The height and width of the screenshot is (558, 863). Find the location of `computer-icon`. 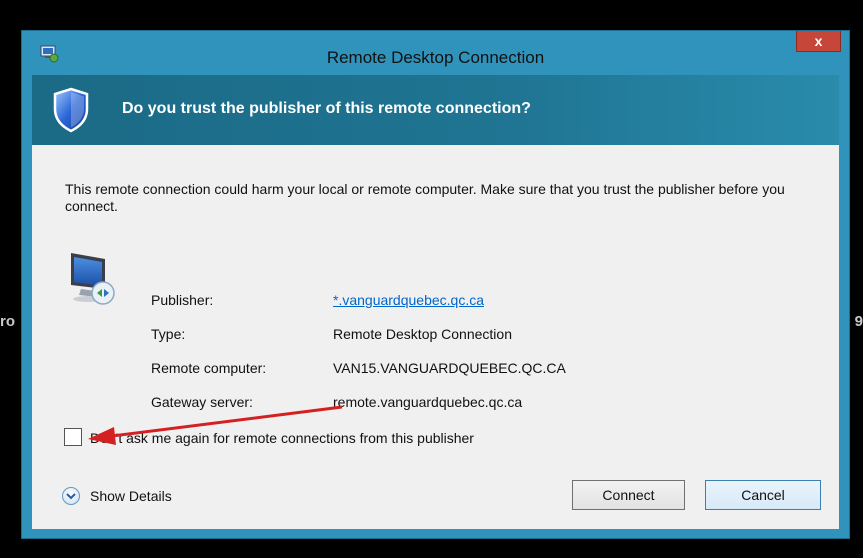

computer-icon is located at coordinates (94, 280).